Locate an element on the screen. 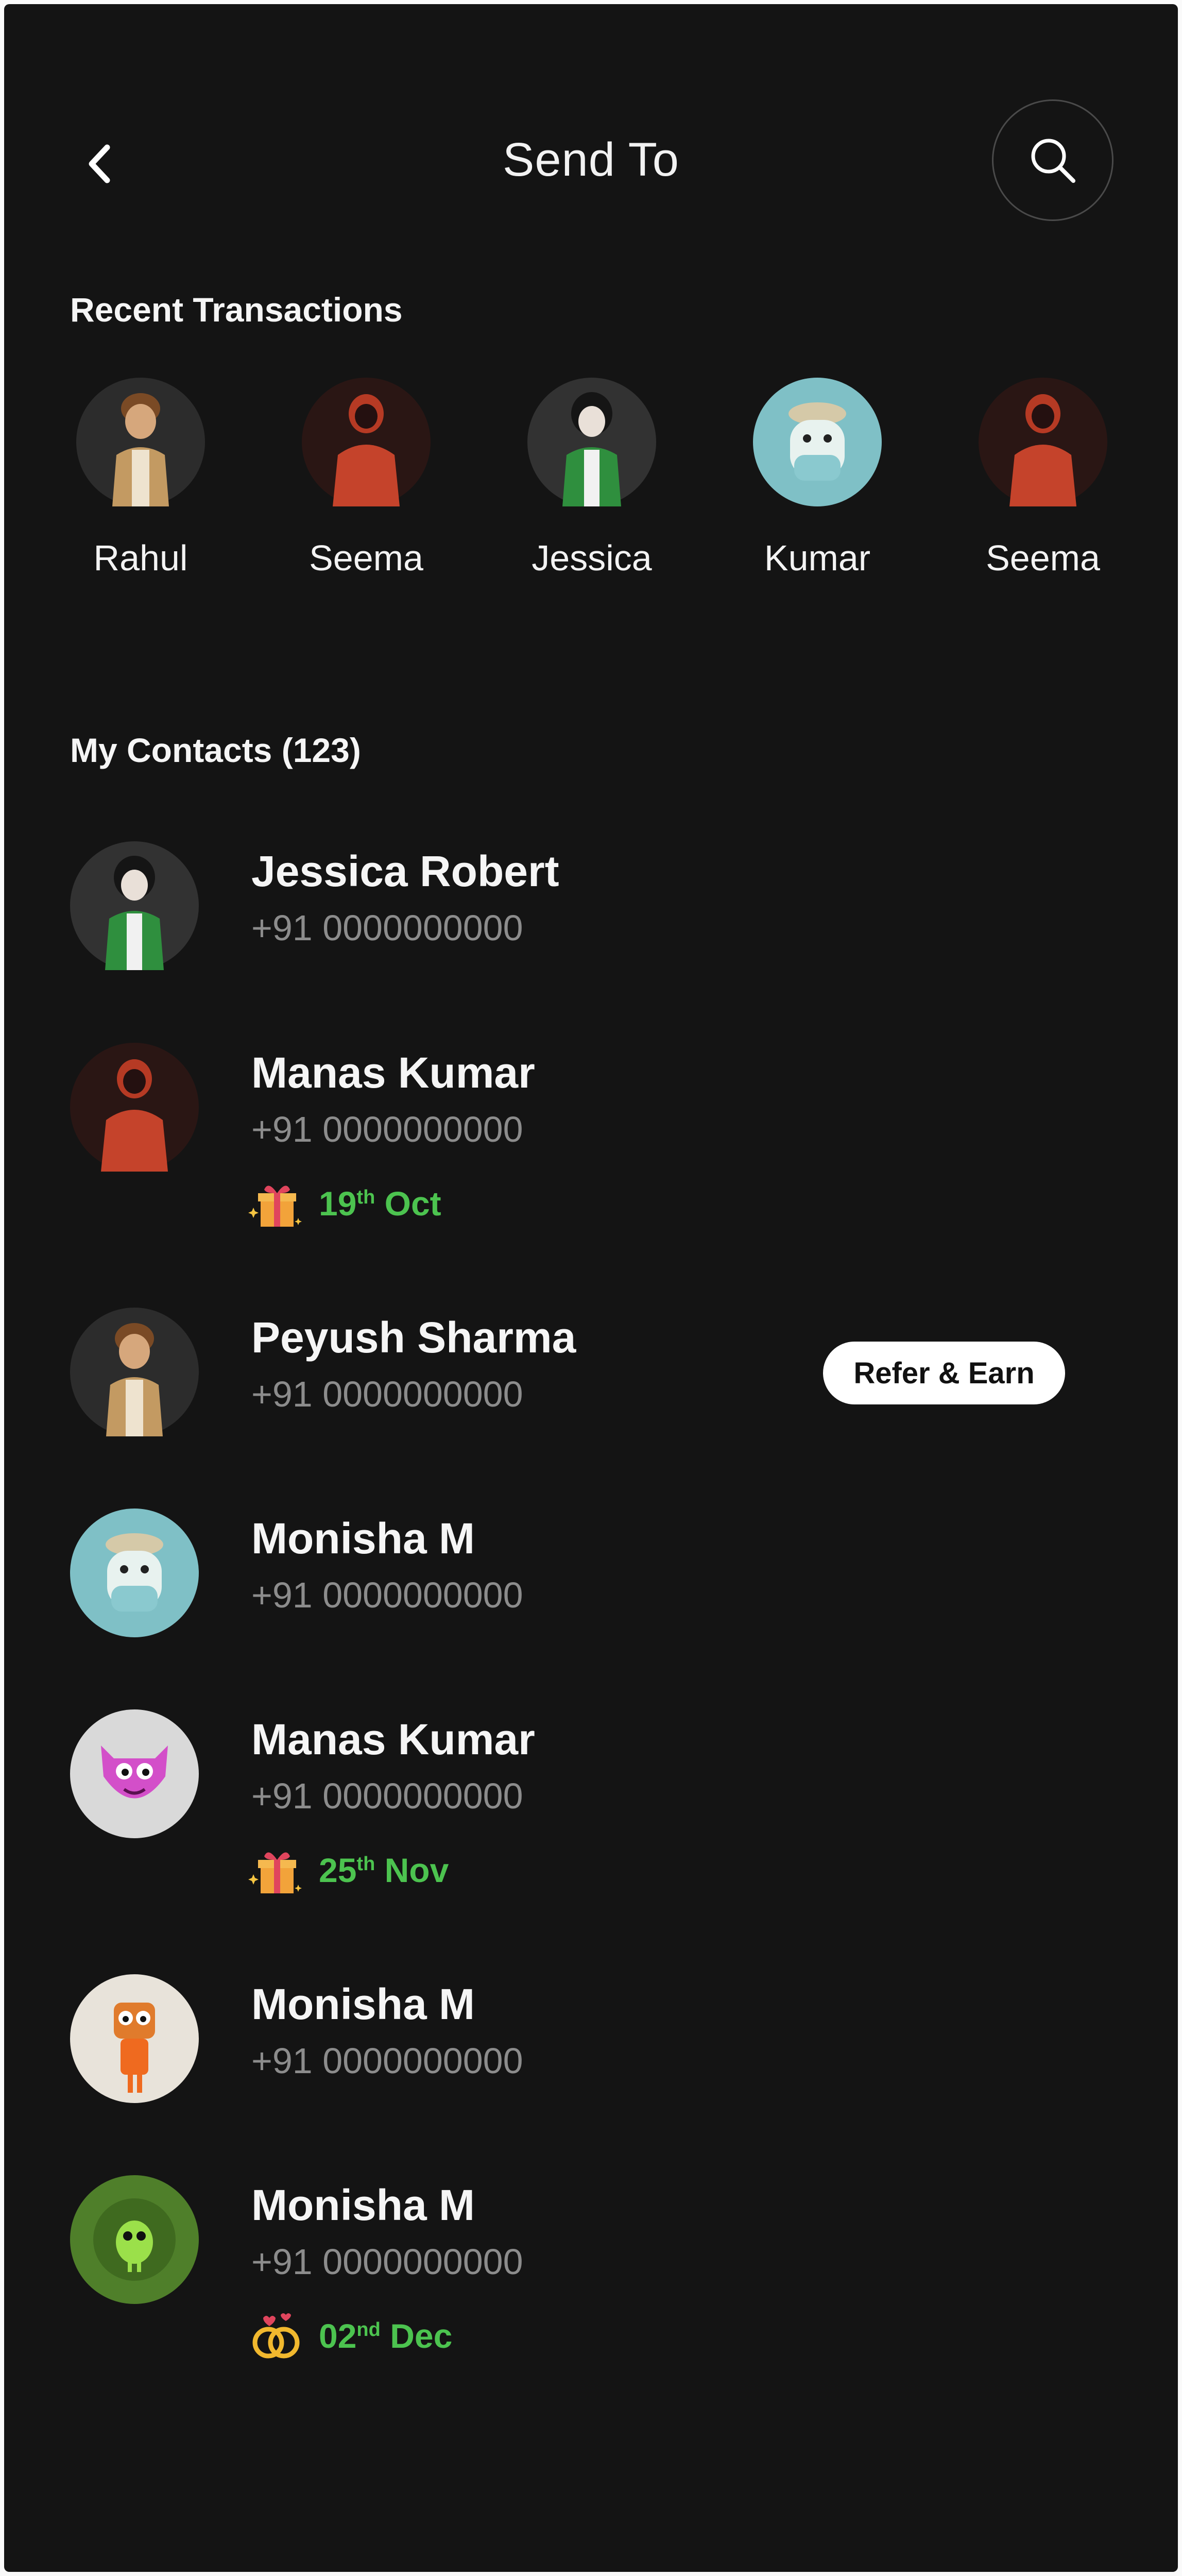 This screenshot has height=2576, width=1182. recent-contact: Rahul is located at coordinates (140, 478).